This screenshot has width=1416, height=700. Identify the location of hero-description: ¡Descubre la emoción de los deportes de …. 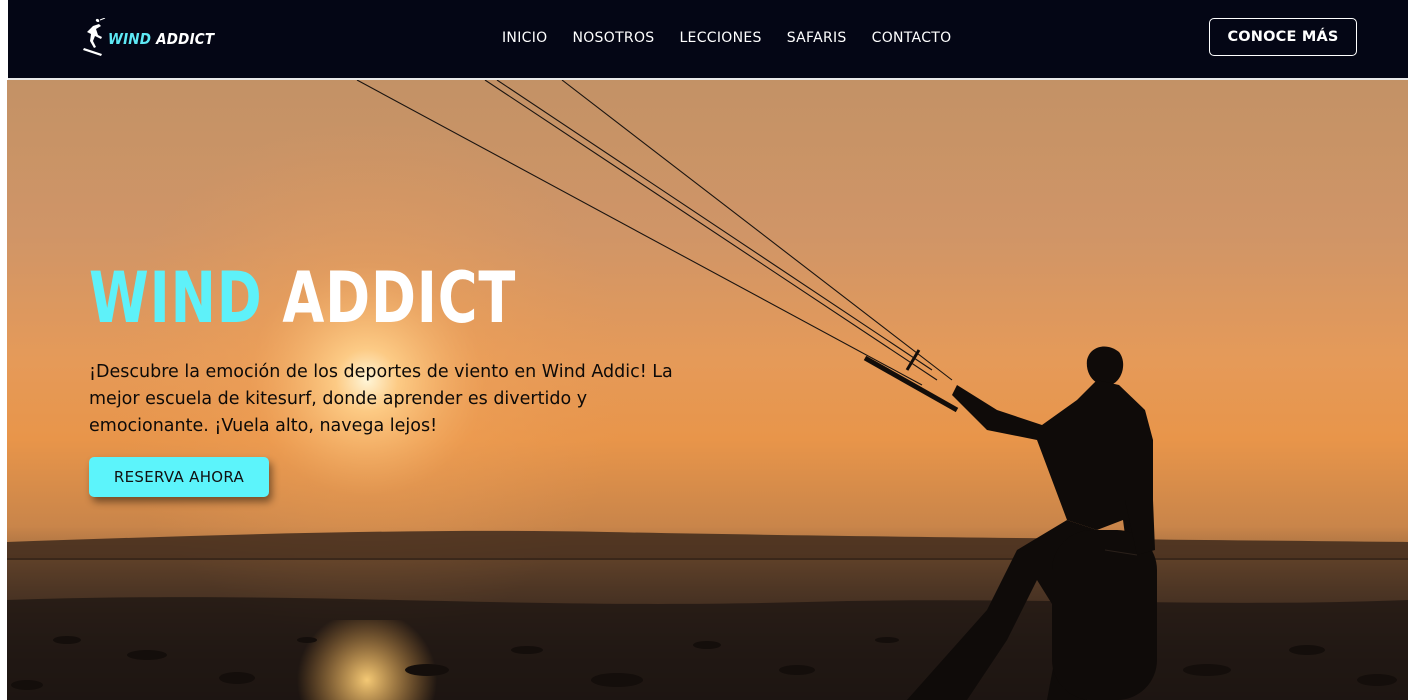
(381, 399).